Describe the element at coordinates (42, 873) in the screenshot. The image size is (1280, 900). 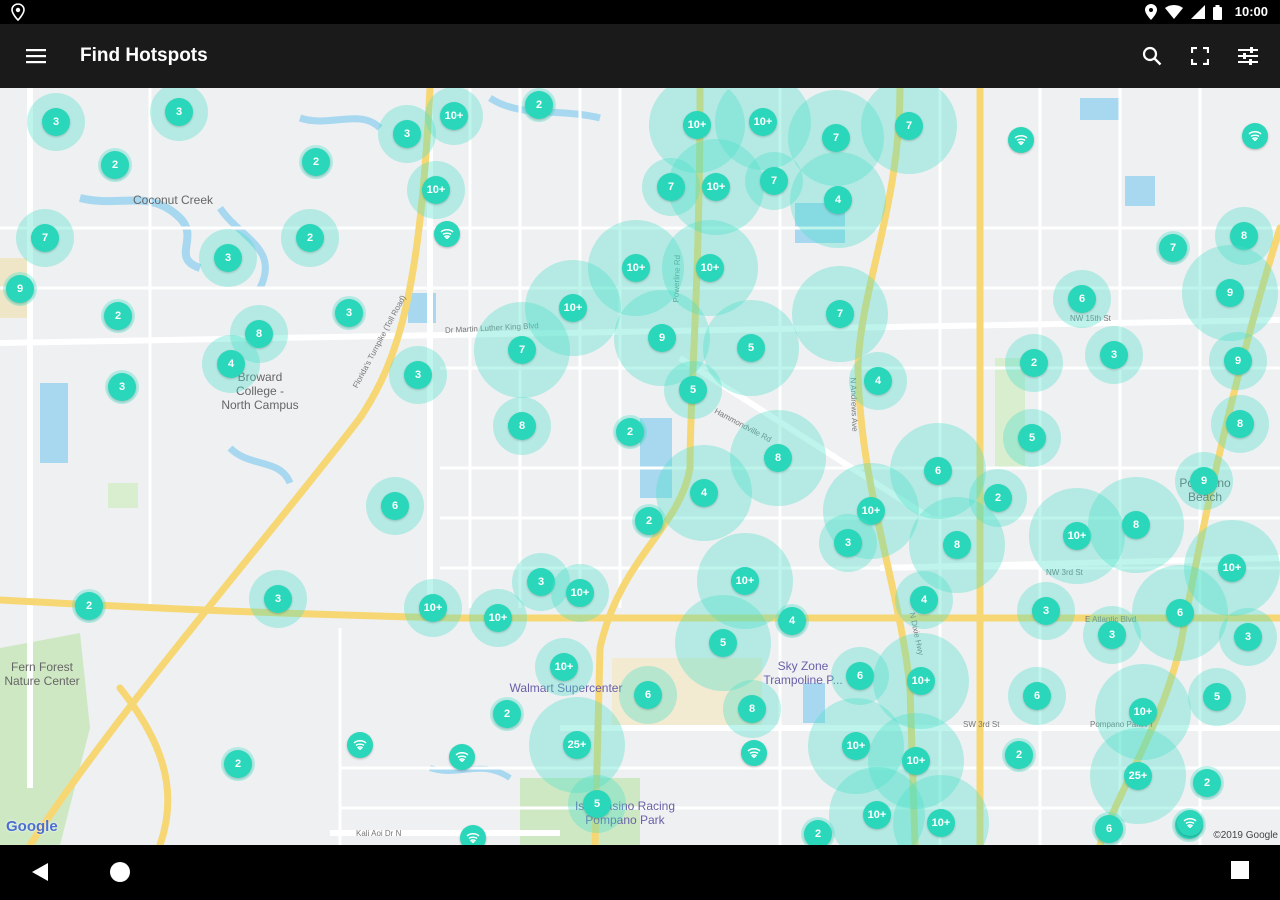
I see `back-icon` at that location.